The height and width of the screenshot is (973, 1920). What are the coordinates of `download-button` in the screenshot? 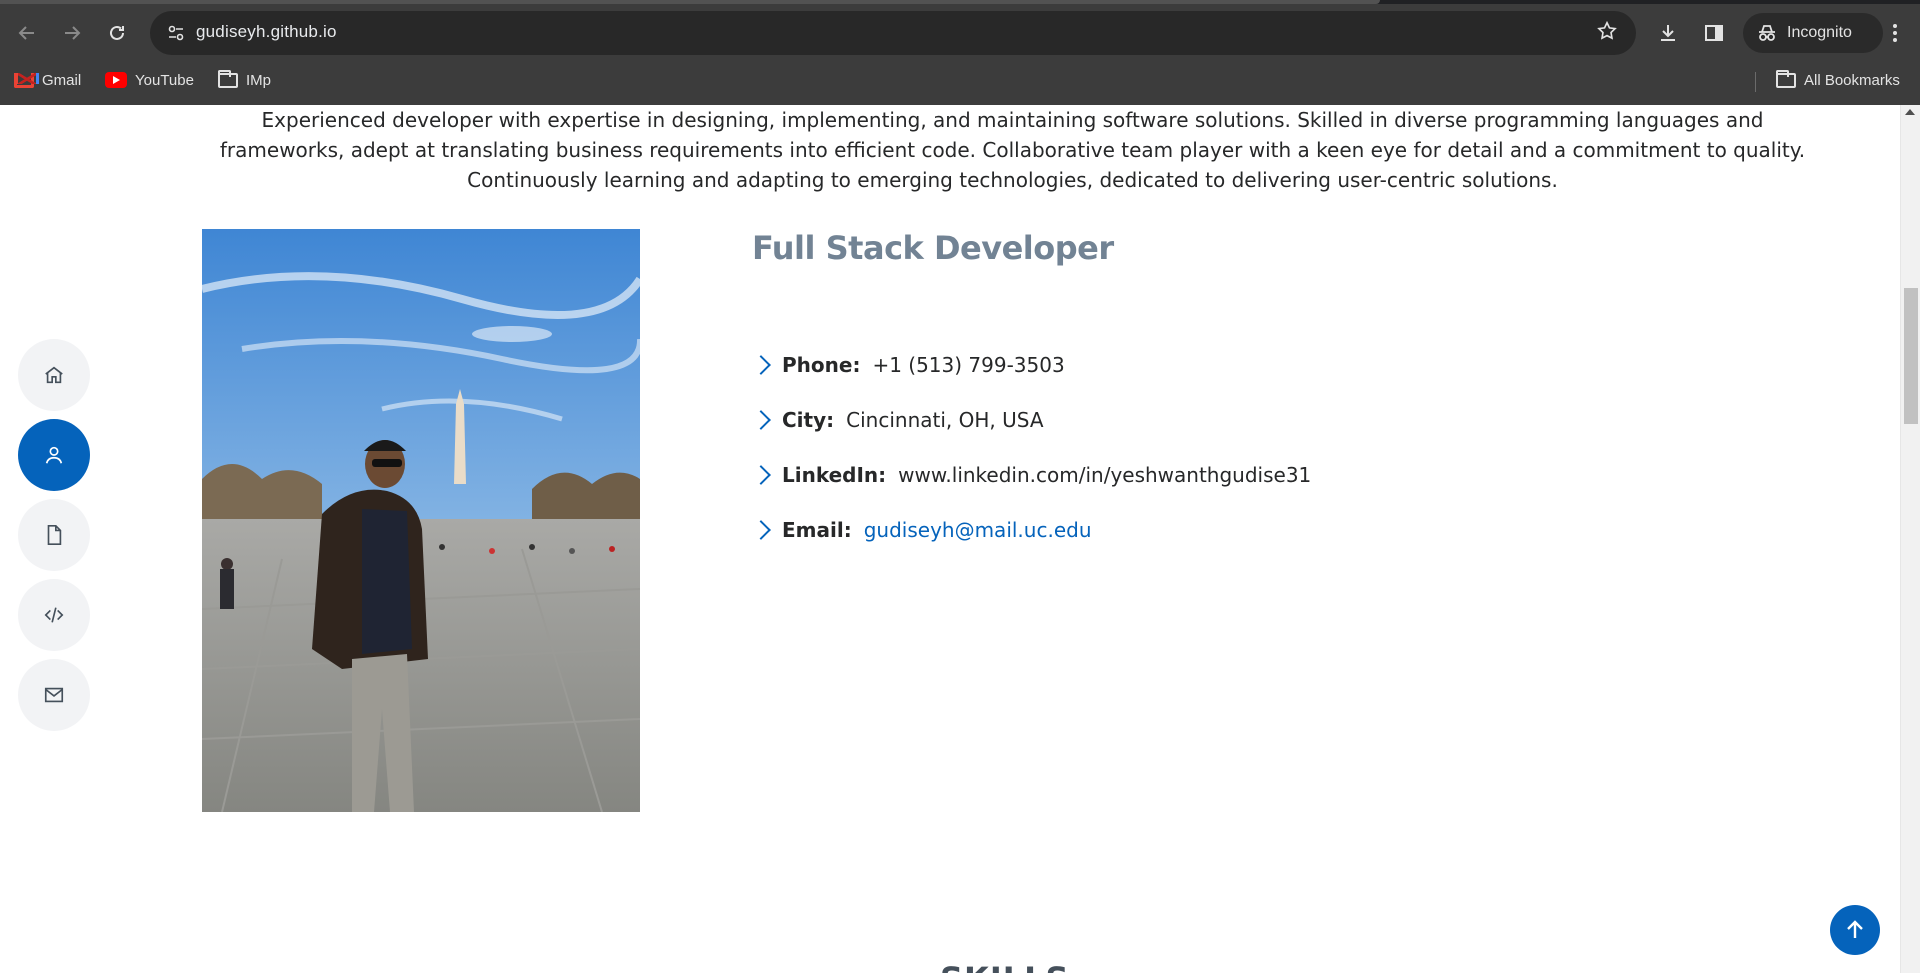 It's located at (1668, 33).